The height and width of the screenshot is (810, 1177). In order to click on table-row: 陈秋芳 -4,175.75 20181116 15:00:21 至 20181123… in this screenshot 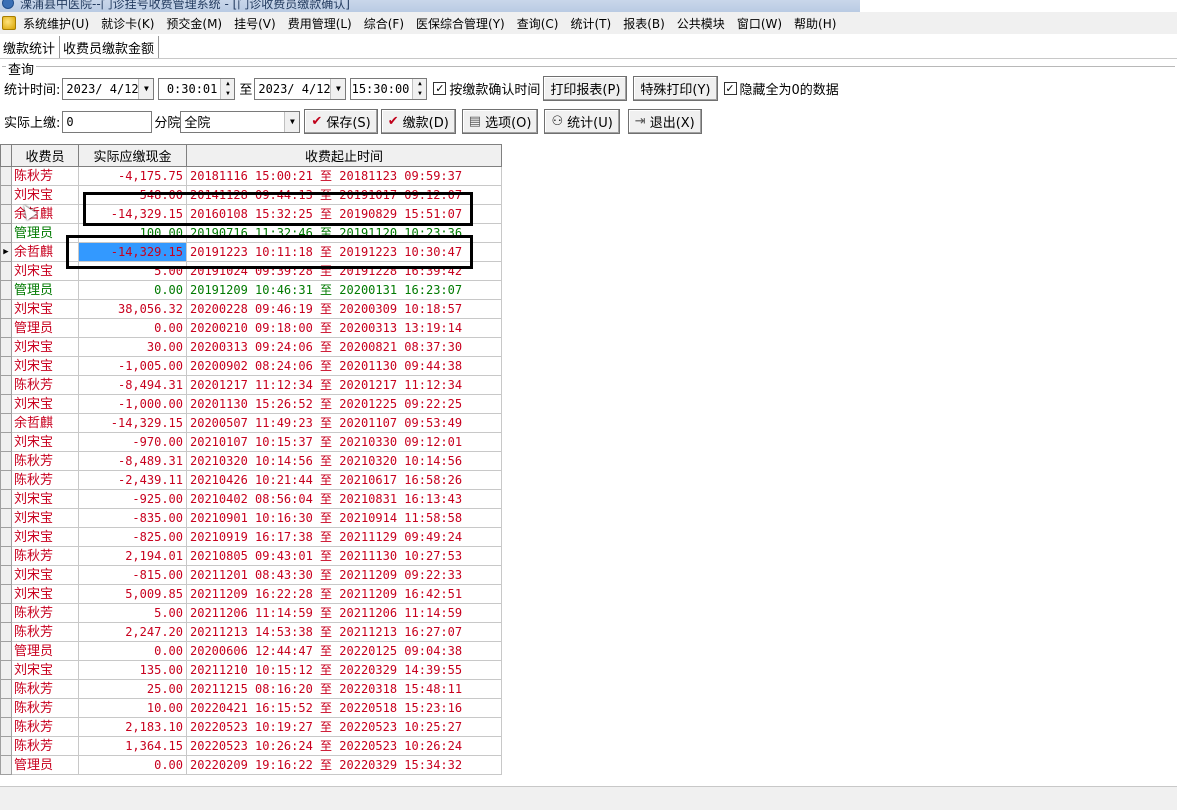, I will do `click(251, 176)`.